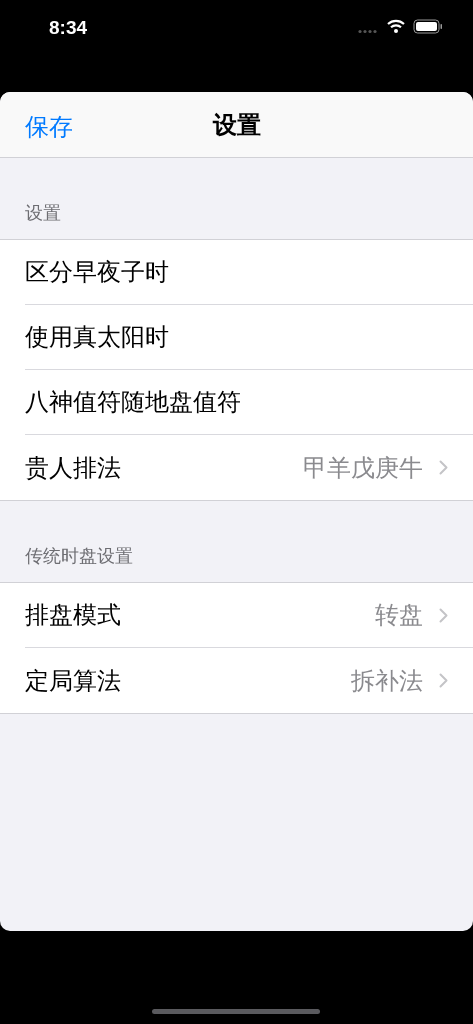 This screenshot has width=473, height=1024. What do you see at coordinates (236, 467) in the screenshot?
I see `settings-row: 贵人排法 甲羊戊庚牛` at bounding box center [236, 467].